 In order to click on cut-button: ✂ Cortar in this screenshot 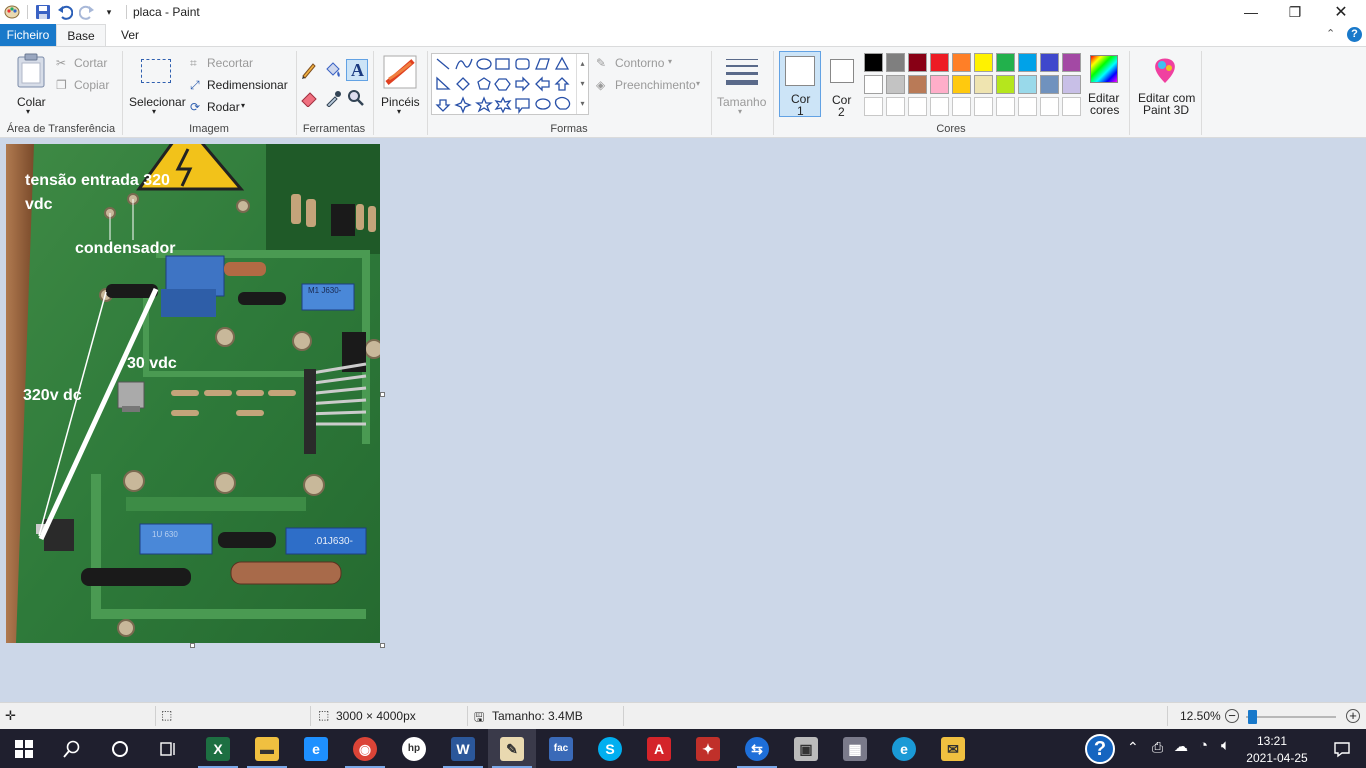, I will do `click(86, 64)`.